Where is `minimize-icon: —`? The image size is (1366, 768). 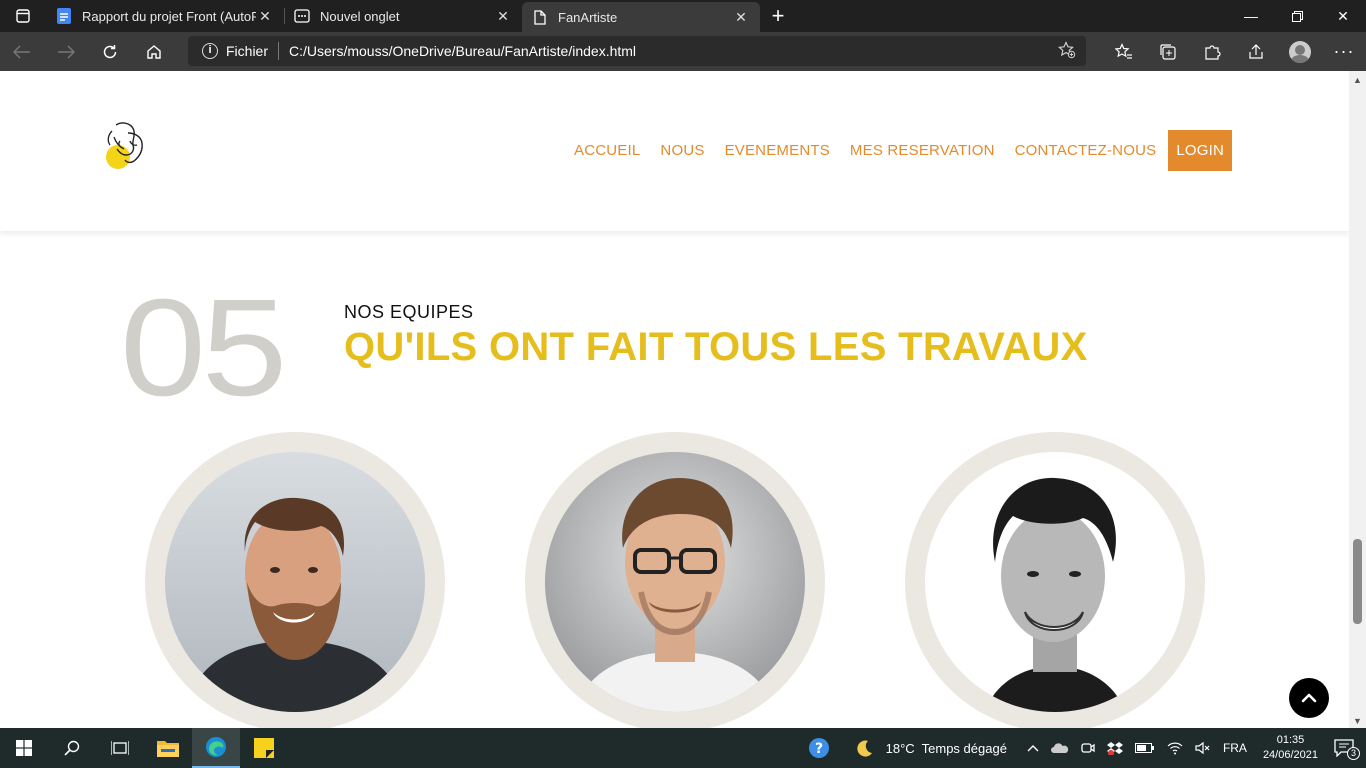
minimize-icon: — is located at coordinates (1251, 16).